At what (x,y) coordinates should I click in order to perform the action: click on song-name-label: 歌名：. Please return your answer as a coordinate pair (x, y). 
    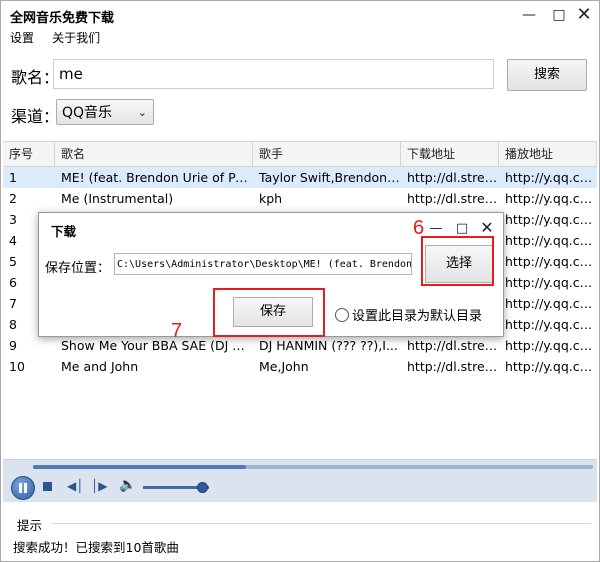
    Looking at the image, I should click on (35, 77).